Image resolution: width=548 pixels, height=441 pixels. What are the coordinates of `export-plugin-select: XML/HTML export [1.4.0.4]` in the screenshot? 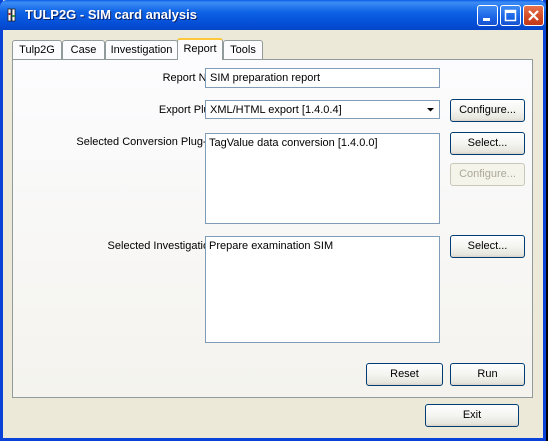 It's located at (322, 109).